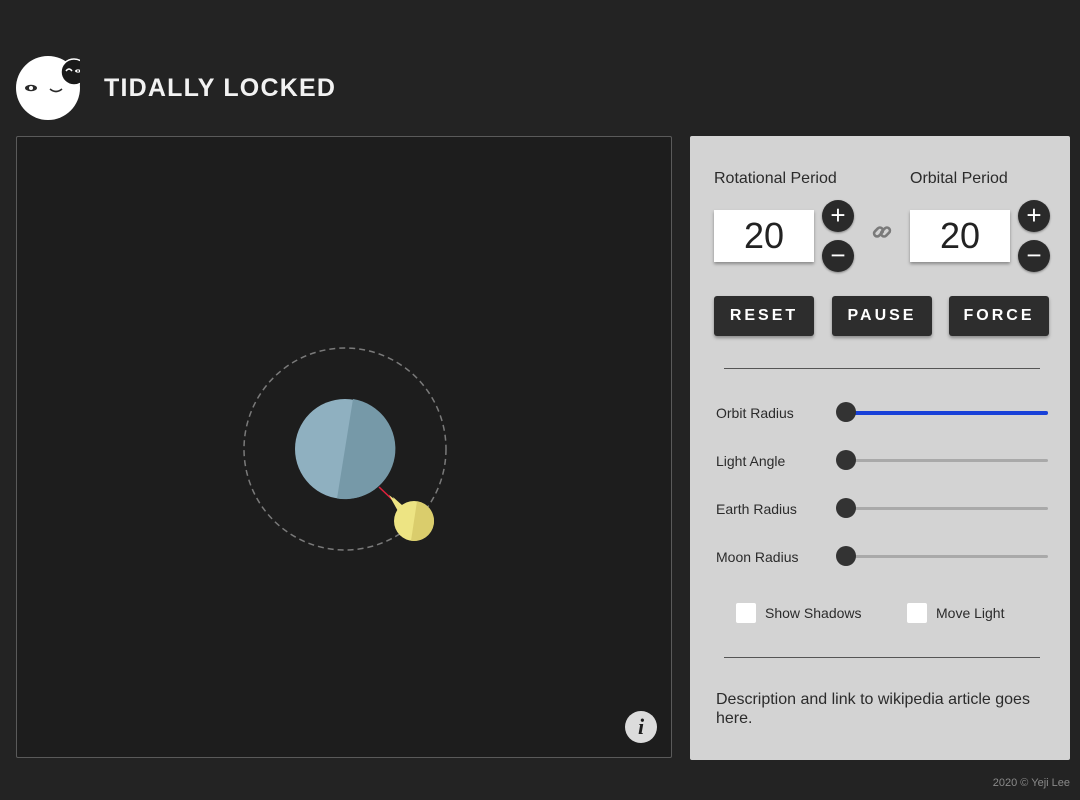  Describe the element at coordinates (882, 368) in the screenshot. I see `divider-top` at that location.